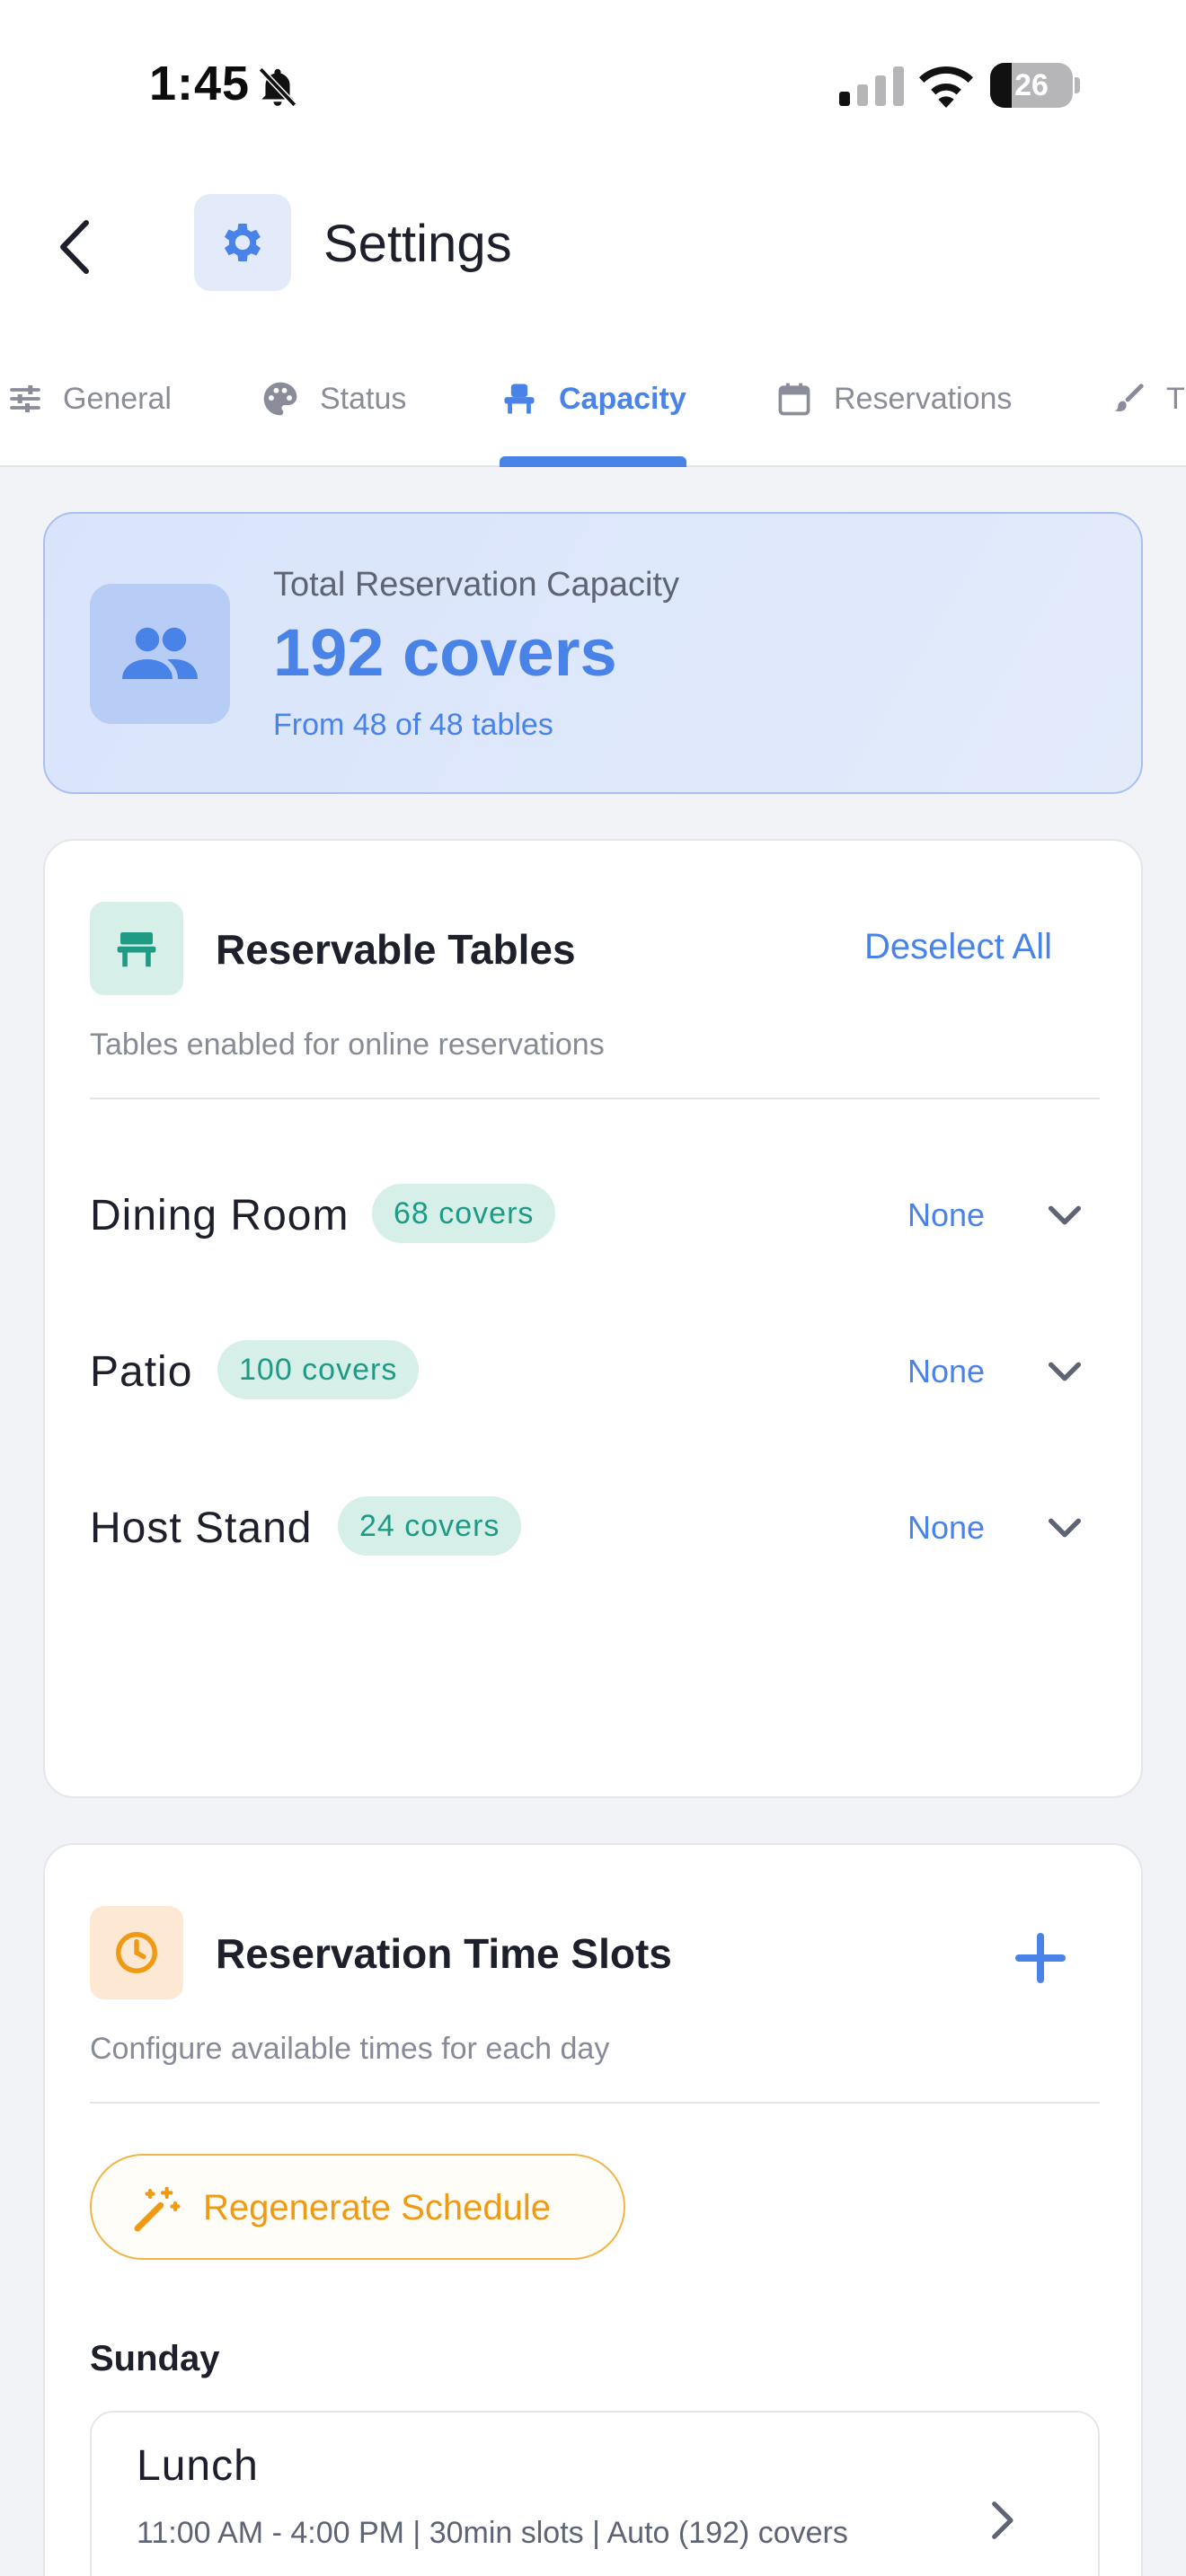 This screenshot has width=1186, height=2576. What do you see at coordinates (117, 398) in the screenshot?
I see `tab-general-label: General` at bounding box center [117, 398].